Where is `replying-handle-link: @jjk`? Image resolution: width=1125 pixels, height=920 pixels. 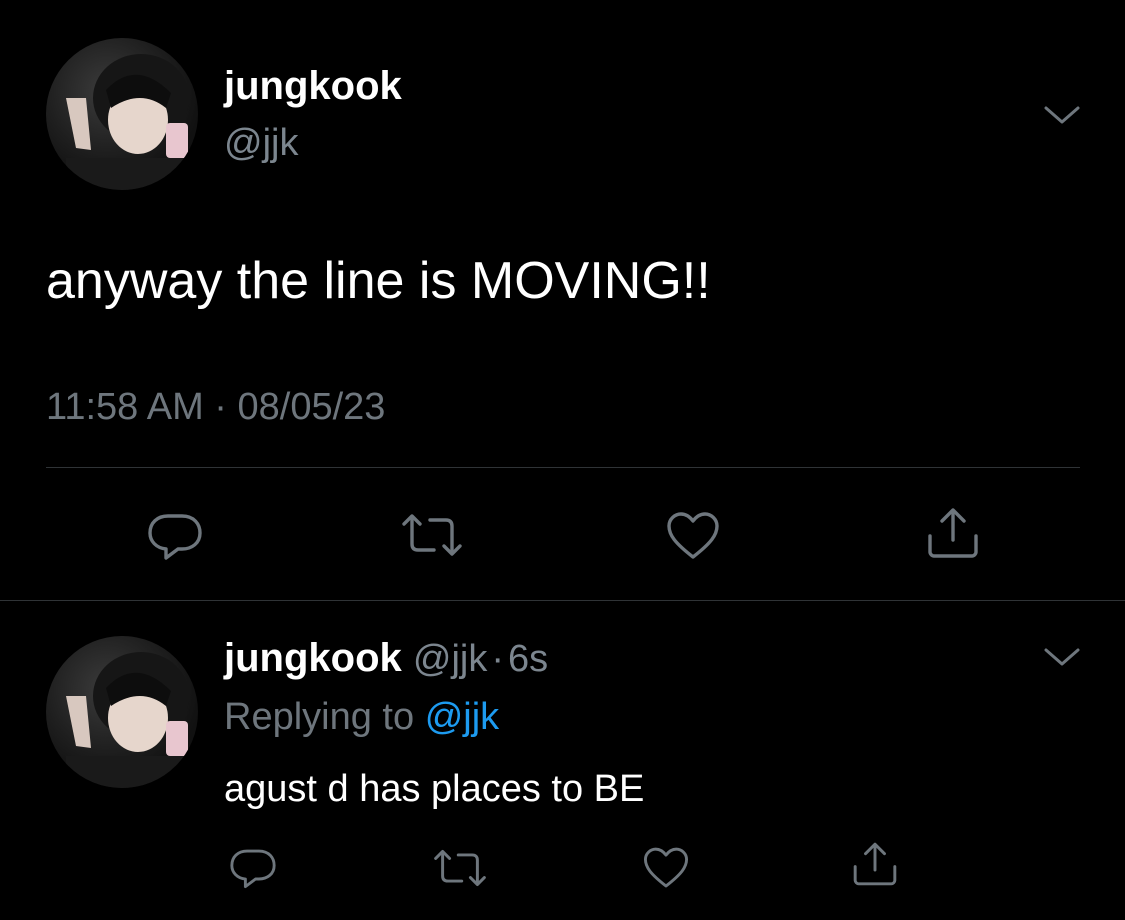 replying-handle-link: @jjk is located at coordinates (462, 717).